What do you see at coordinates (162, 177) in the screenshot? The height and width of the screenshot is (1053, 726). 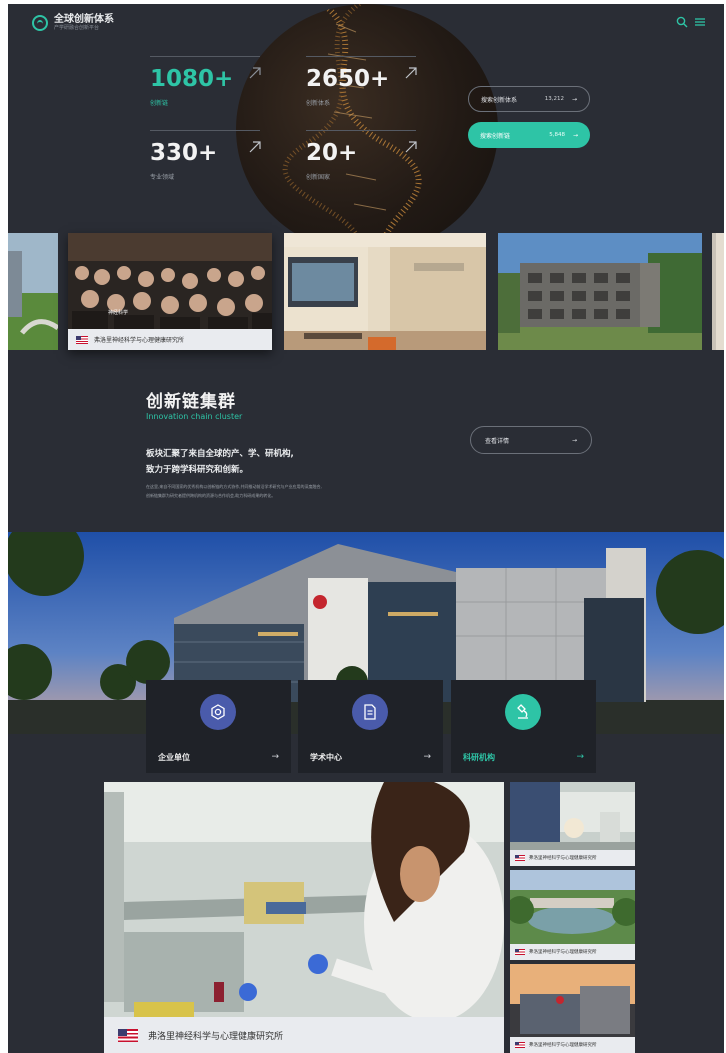 I see `stat-label: 专业领域` at bounding box center [162, 177].